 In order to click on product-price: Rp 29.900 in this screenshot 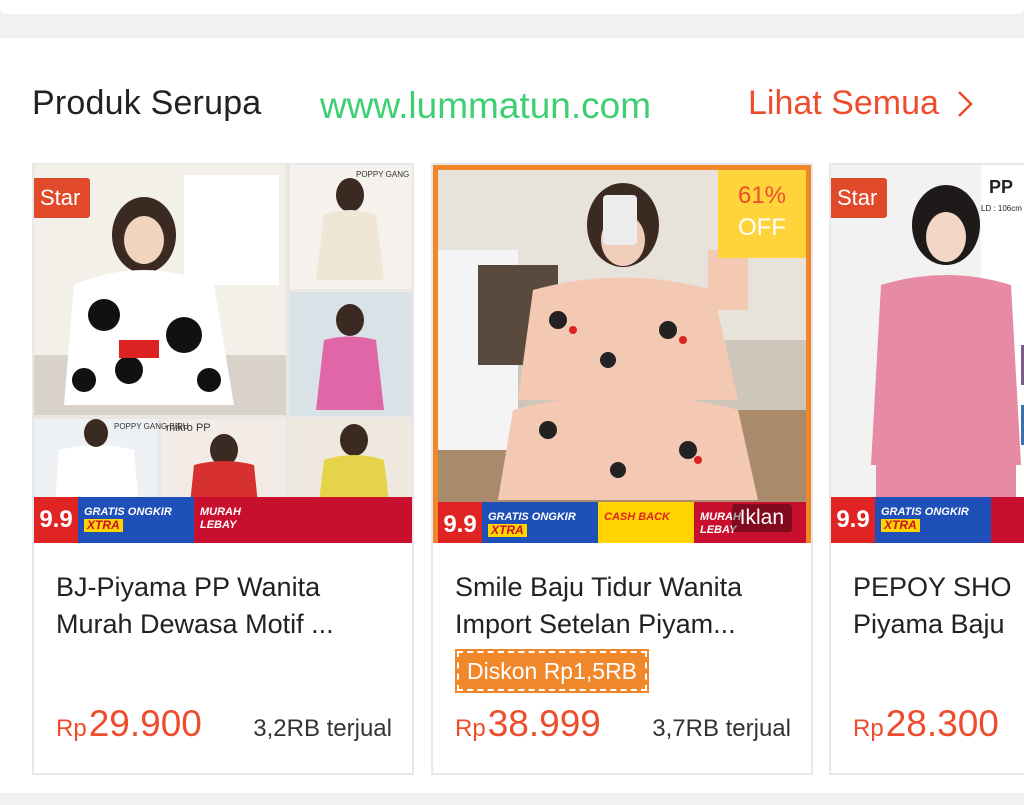, I will do `click(129, 724)`.